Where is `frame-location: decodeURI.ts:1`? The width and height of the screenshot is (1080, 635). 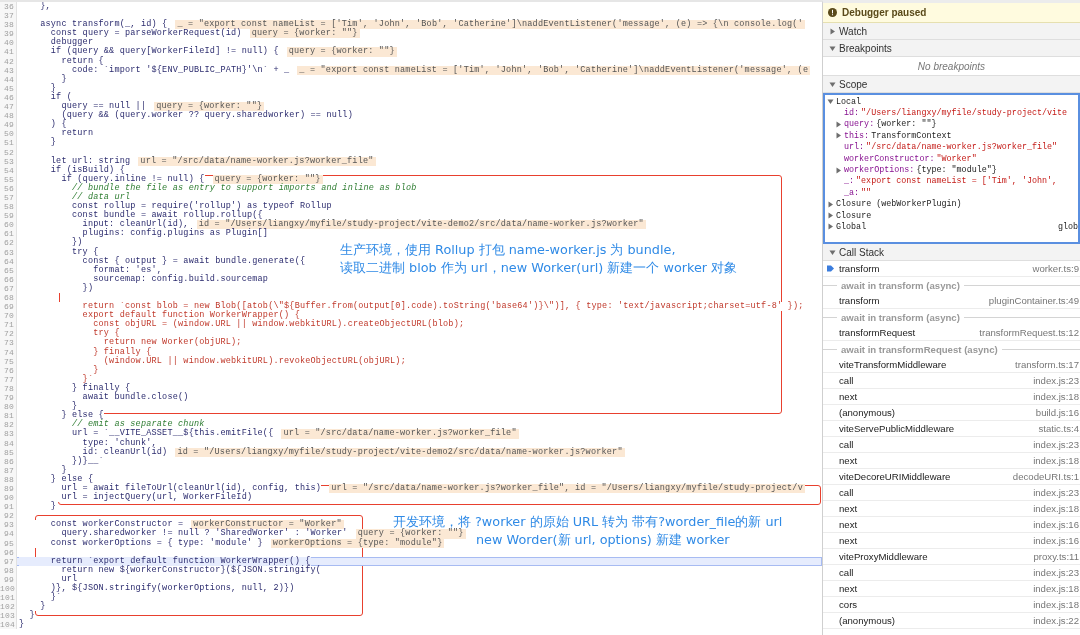 frame-location: decodeURI.ts:1 is located at coordinates (1046, 476).